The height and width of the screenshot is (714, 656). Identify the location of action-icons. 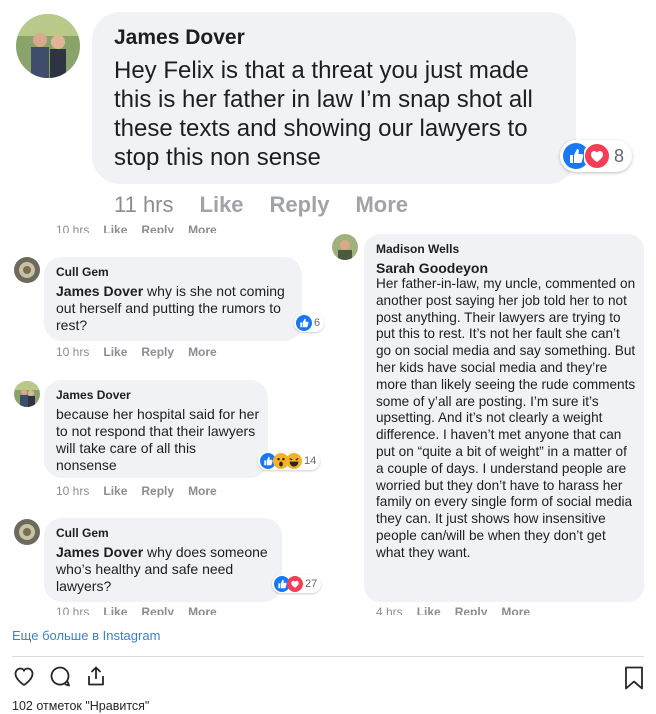
(60, 676).